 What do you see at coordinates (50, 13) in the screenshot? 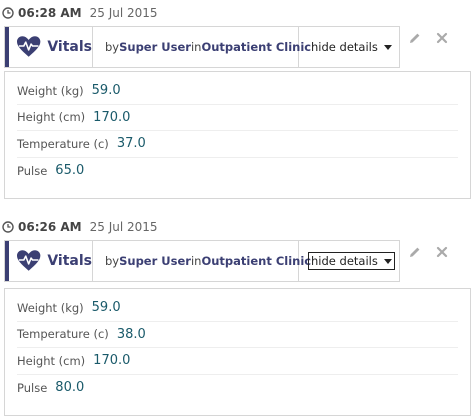
I see `encounter-time: 06:28 AM` at bounding box center [50, 13].